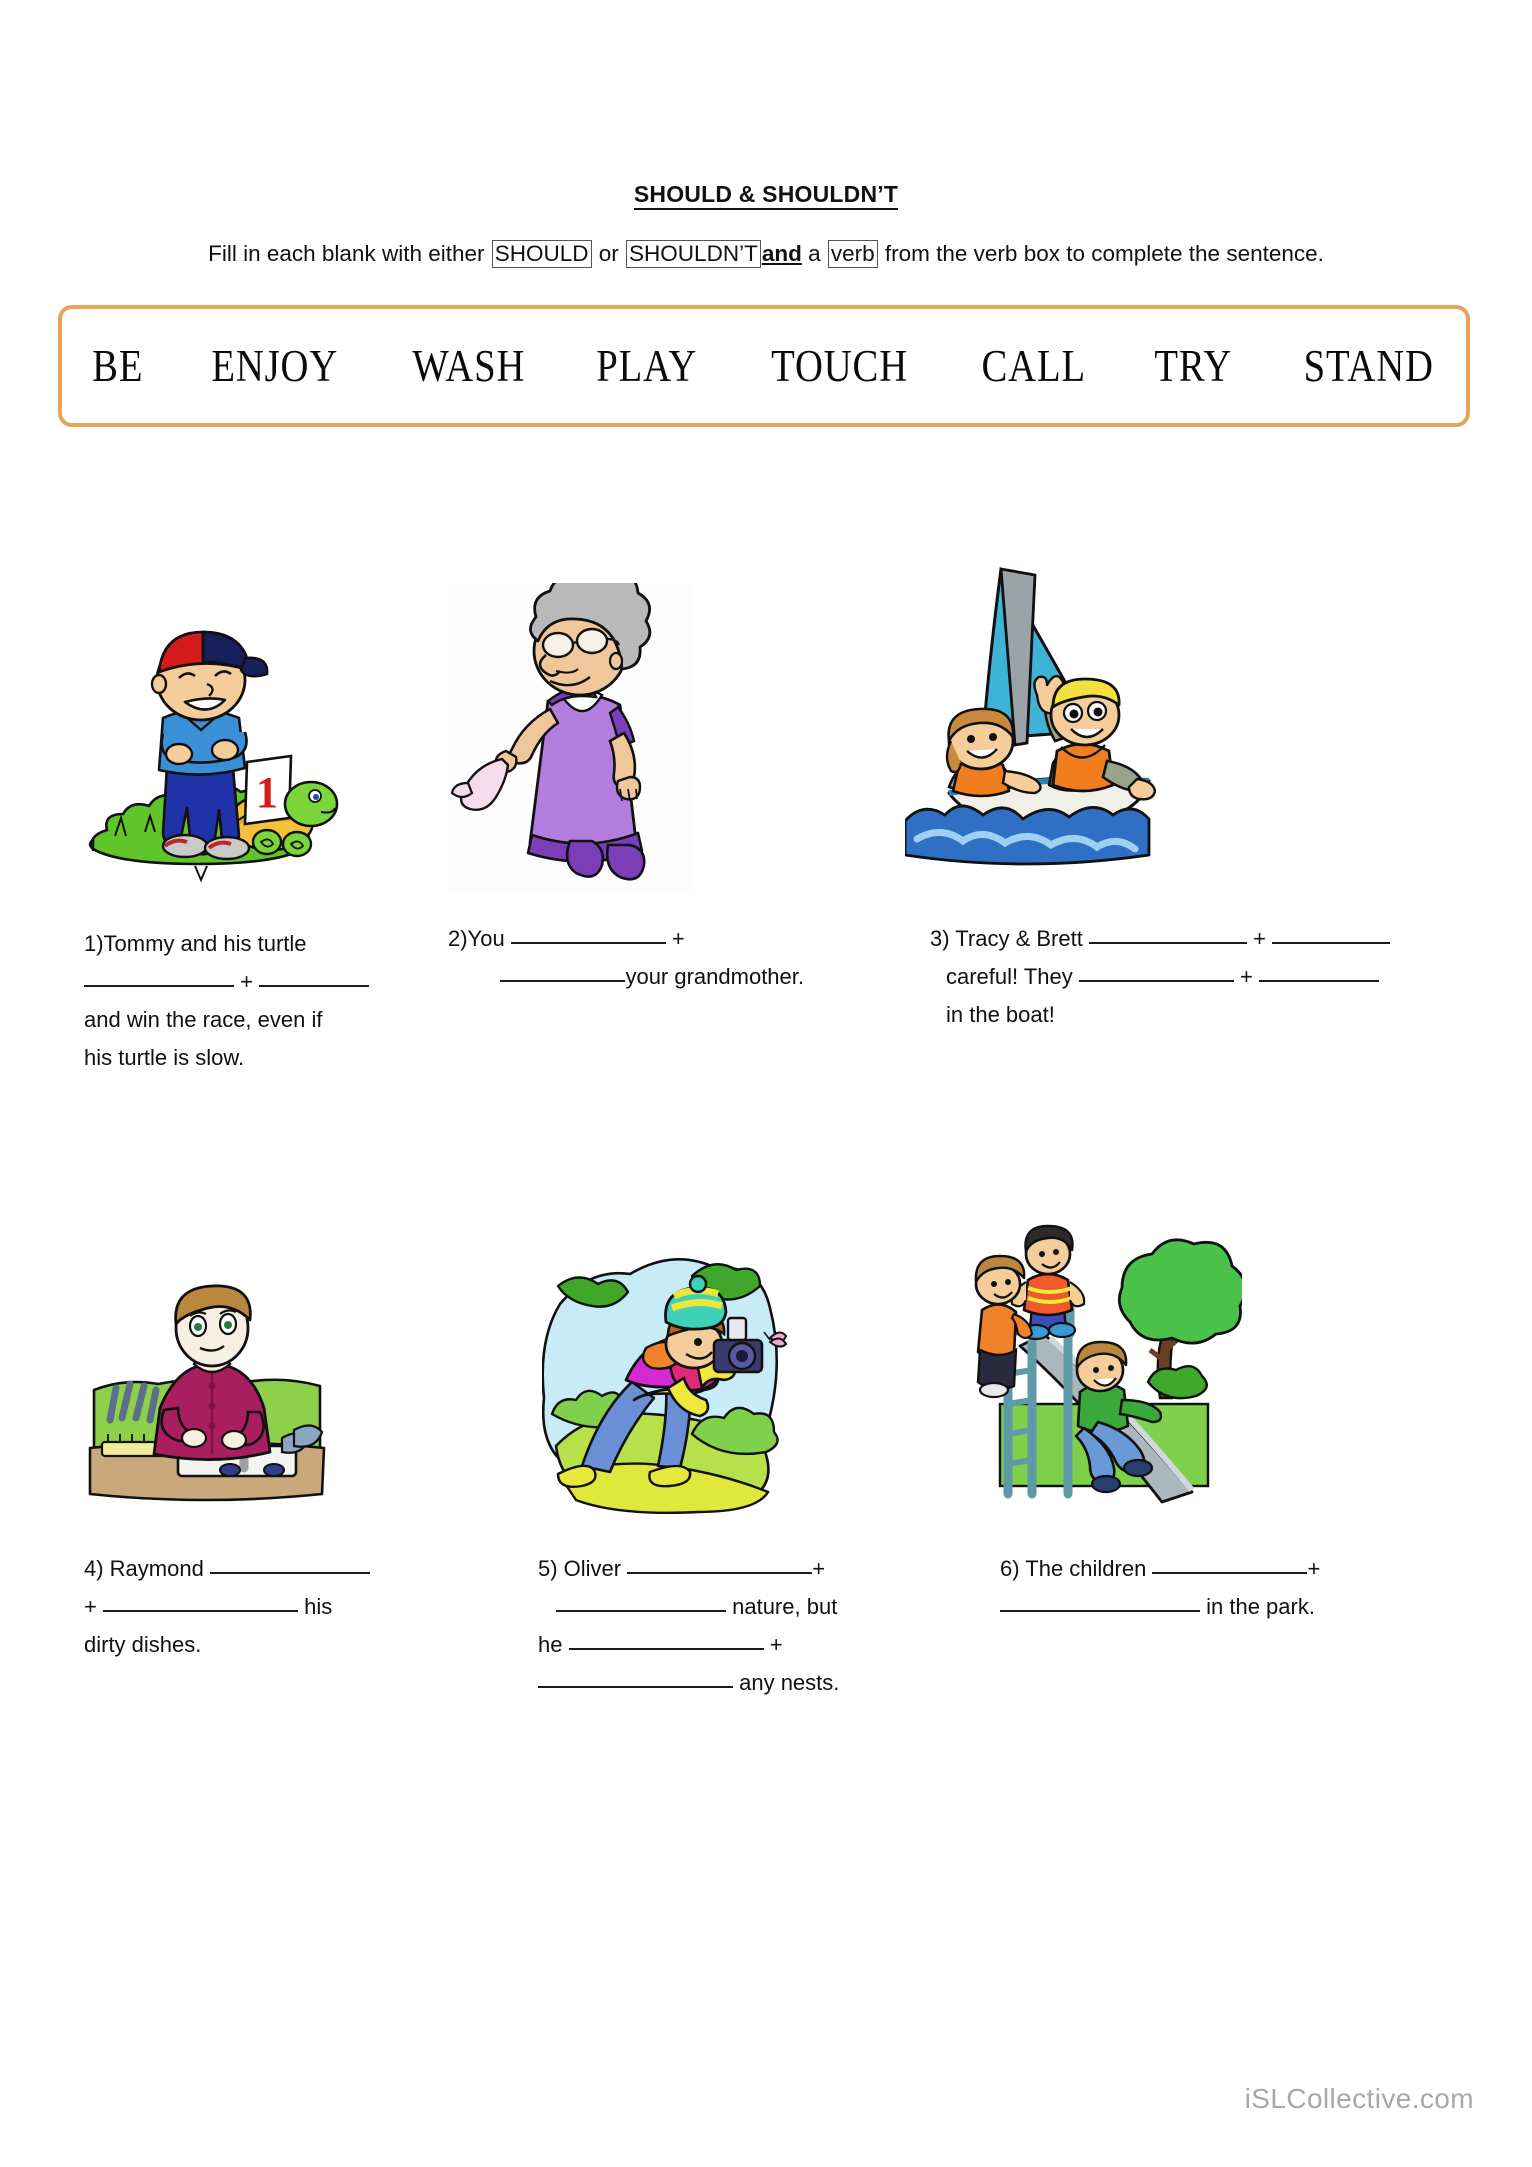 This screenshot has height=2167, width=1532. I want to click on instruction-mid-2: a, so click(814, 253).